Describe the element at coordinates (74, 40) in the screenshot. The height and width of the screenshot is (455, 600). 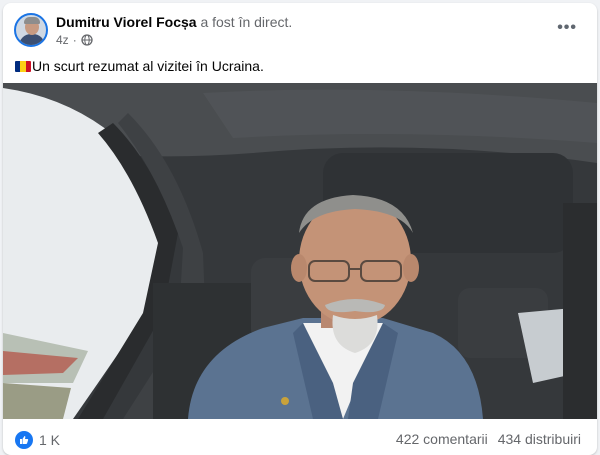
I see `post-meta: 4z ·` at that location.